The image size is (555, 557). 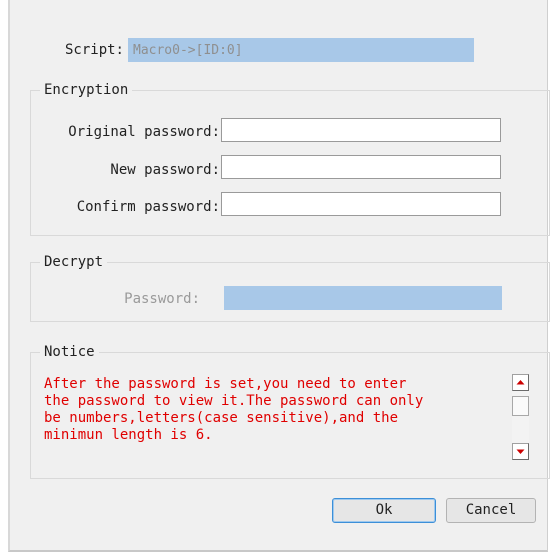 What do you see at coordinates (520, 406) in the screenshot?
I see `scroll-thumb` at bounding box center [520, 406].